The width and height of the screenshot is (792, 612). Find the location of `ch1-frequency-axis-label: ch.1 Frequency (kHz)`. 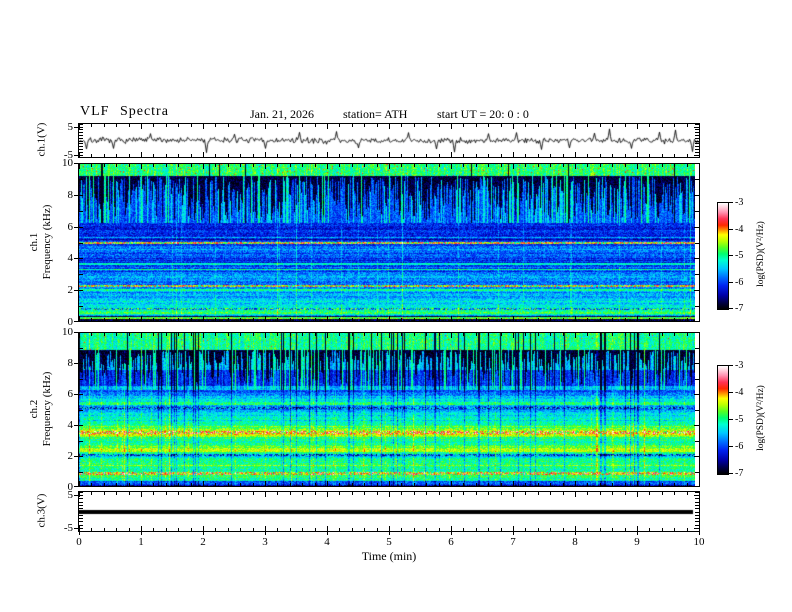

ch1-frequency-axis-label: ch.1 Frequency (kHz) is located at coordinates (40, 242).